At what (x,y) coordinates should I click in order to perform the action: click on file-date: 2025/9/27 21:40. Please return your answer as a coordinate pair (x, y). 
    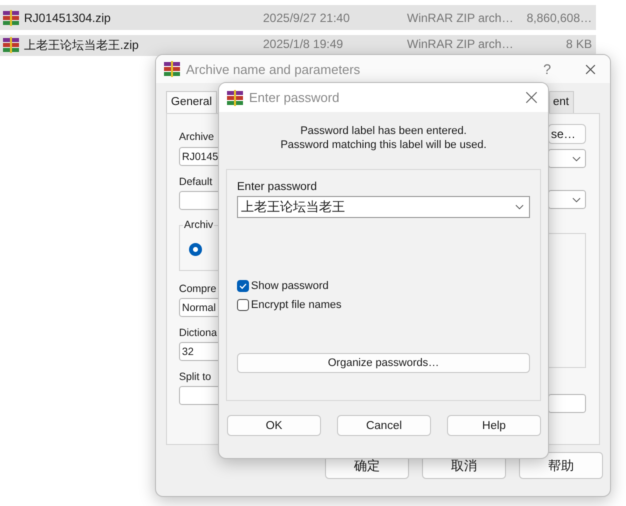
    Looking at the image, I should click on (307, 17).